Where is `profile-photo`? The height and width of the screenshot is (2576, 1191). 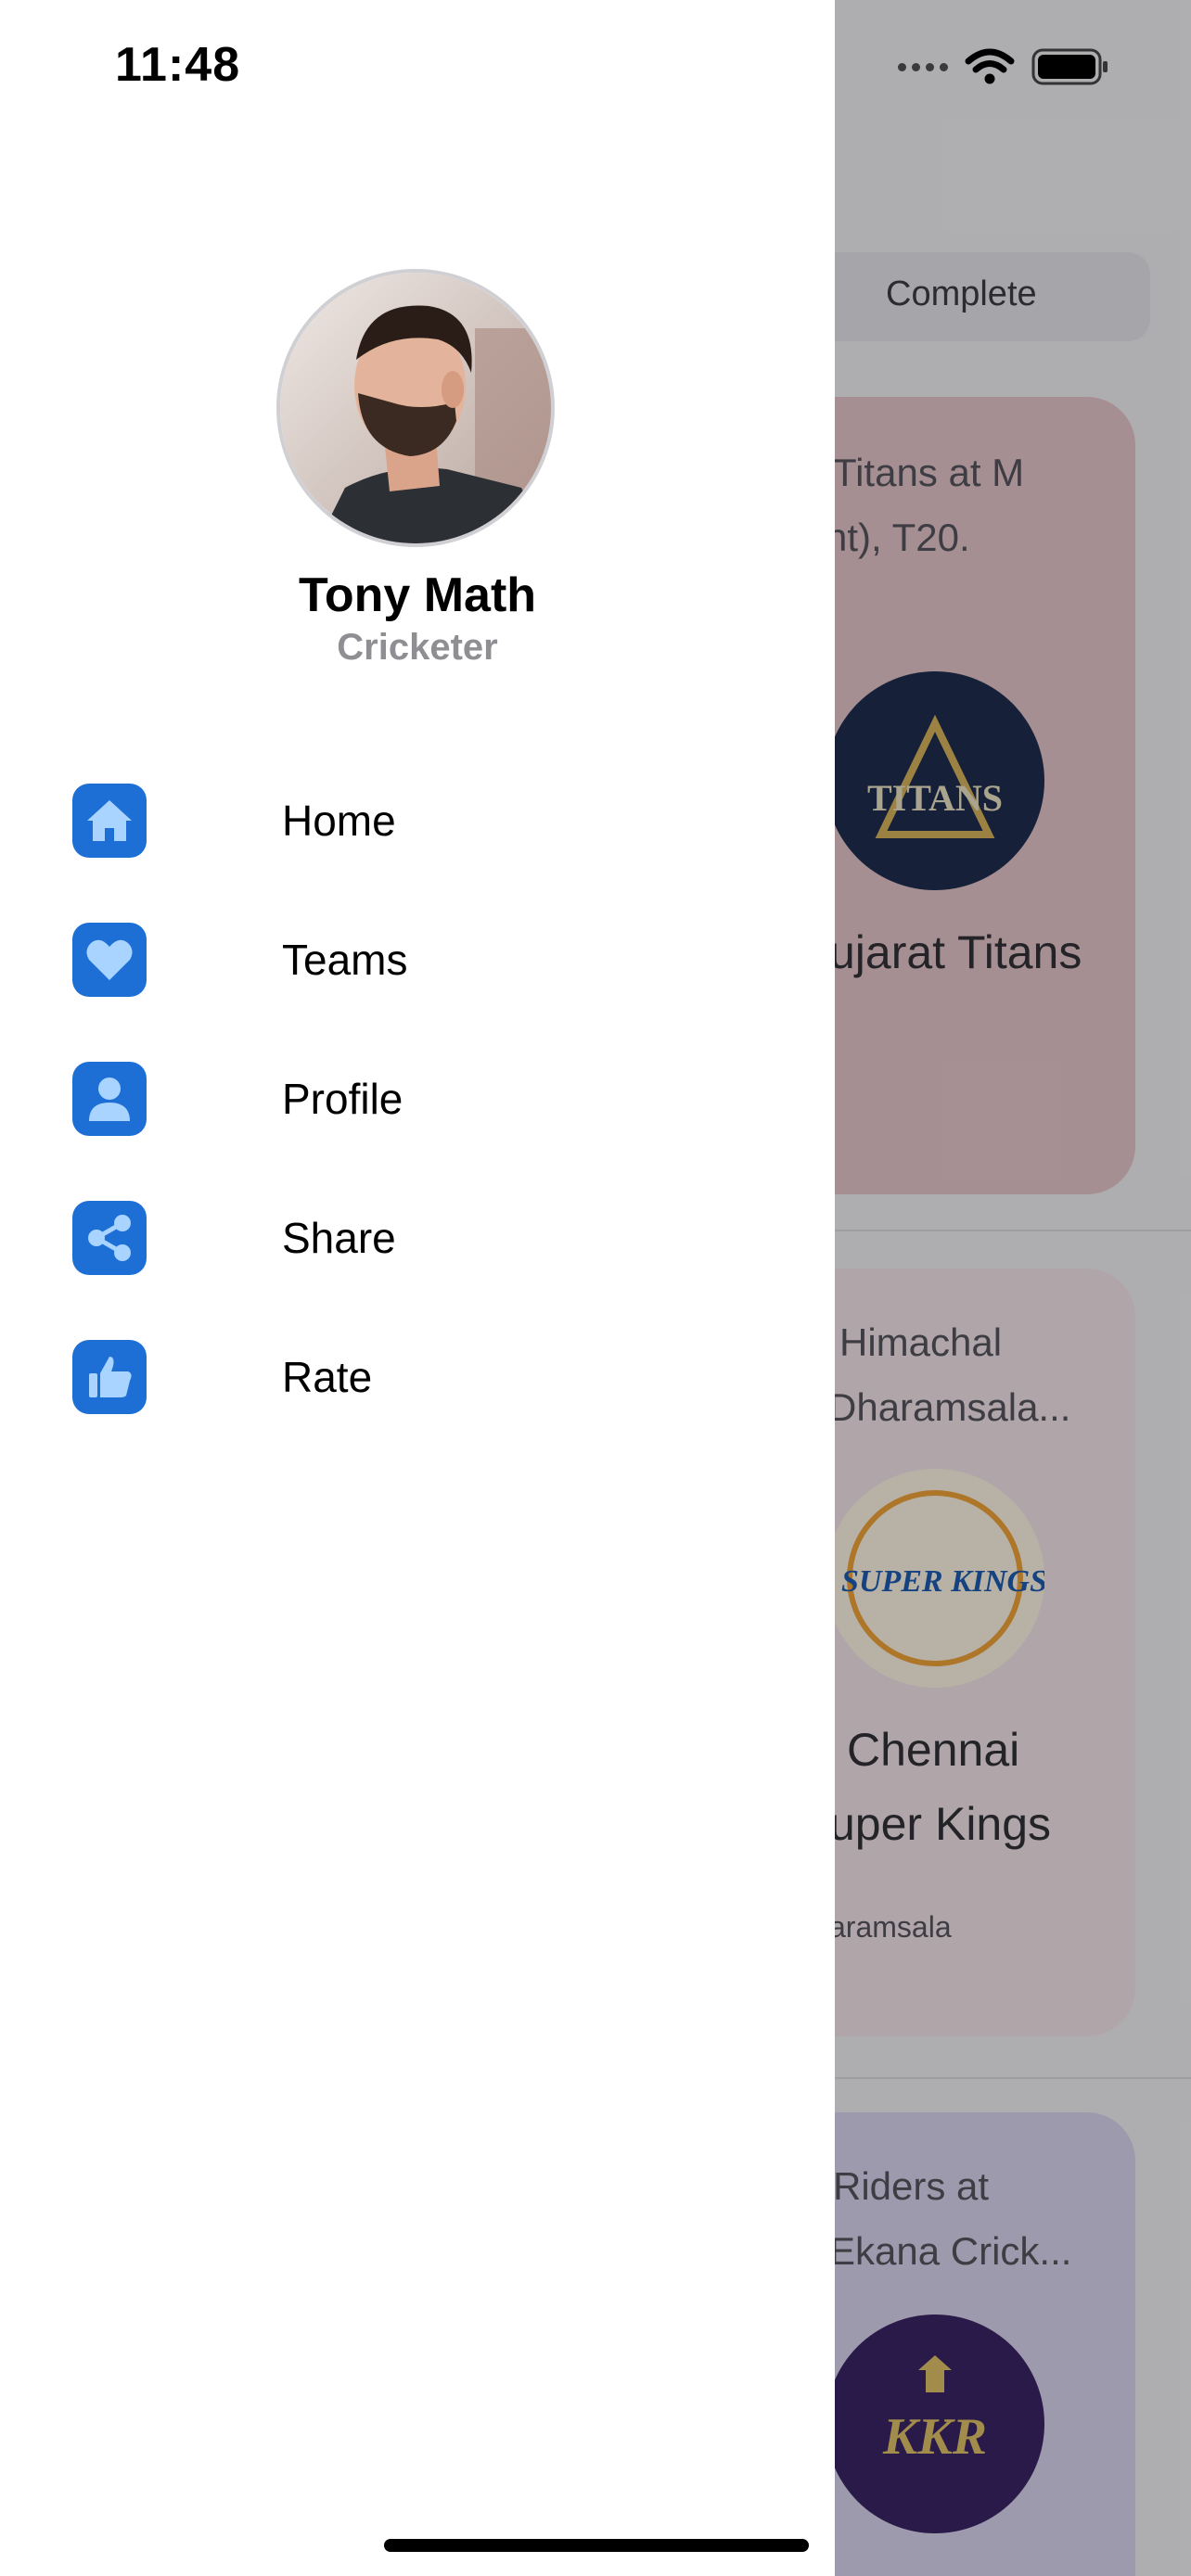 profile-photo is located at coordinates (415, 408).